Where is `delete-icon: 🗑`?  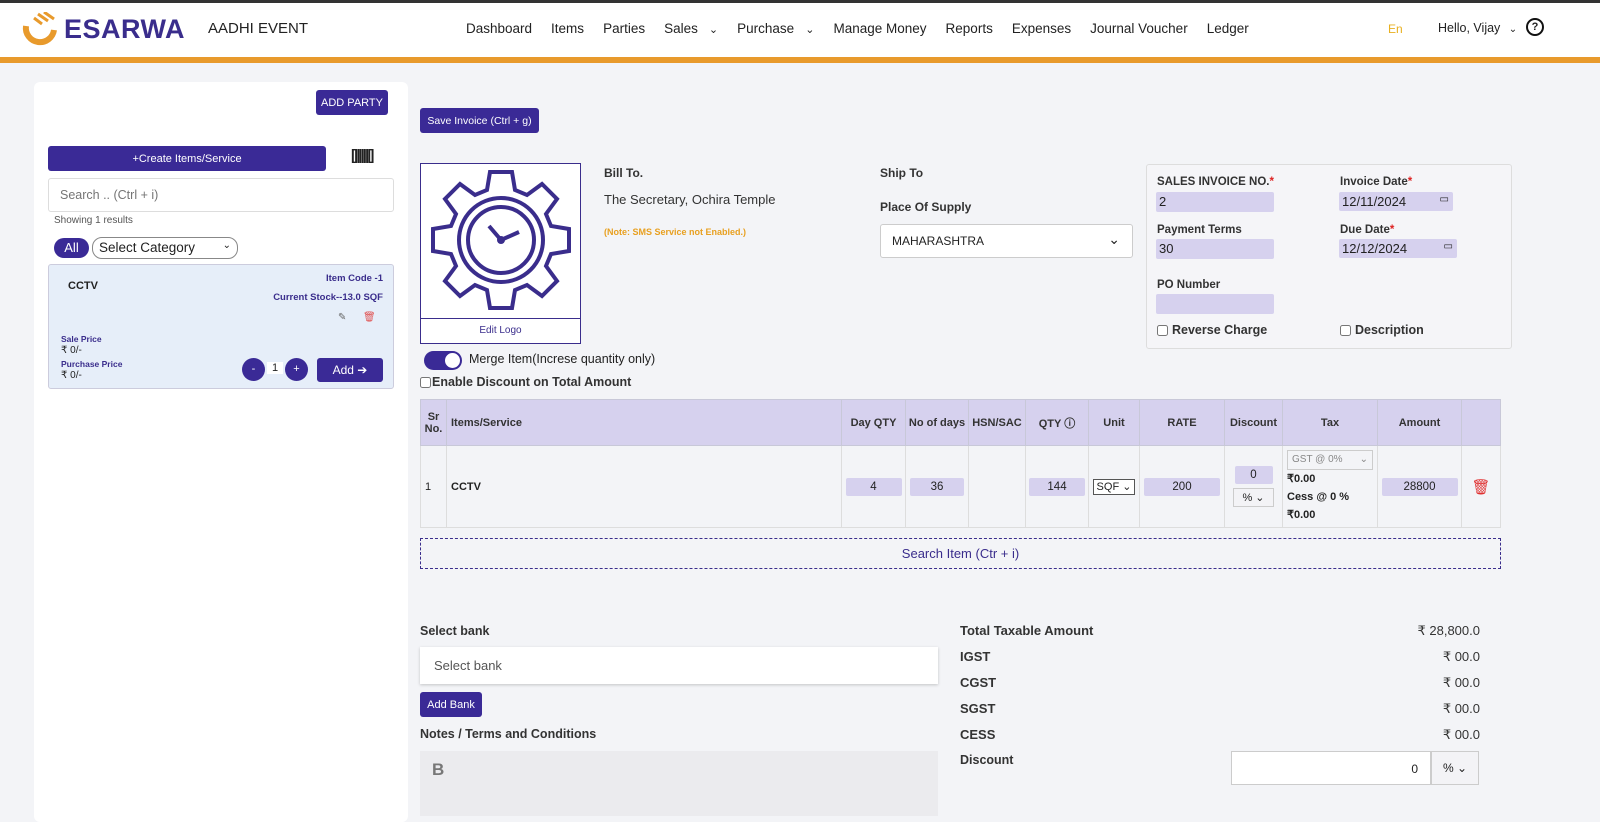 delete-icon: 🗑 is located at coordinates (369, 317).